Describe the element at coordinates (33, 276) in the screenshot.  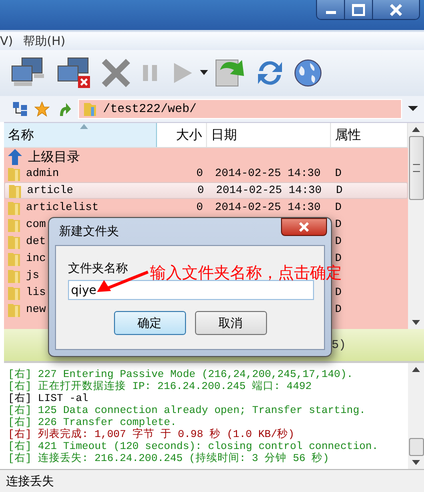
I see `file-name: js` at that location.